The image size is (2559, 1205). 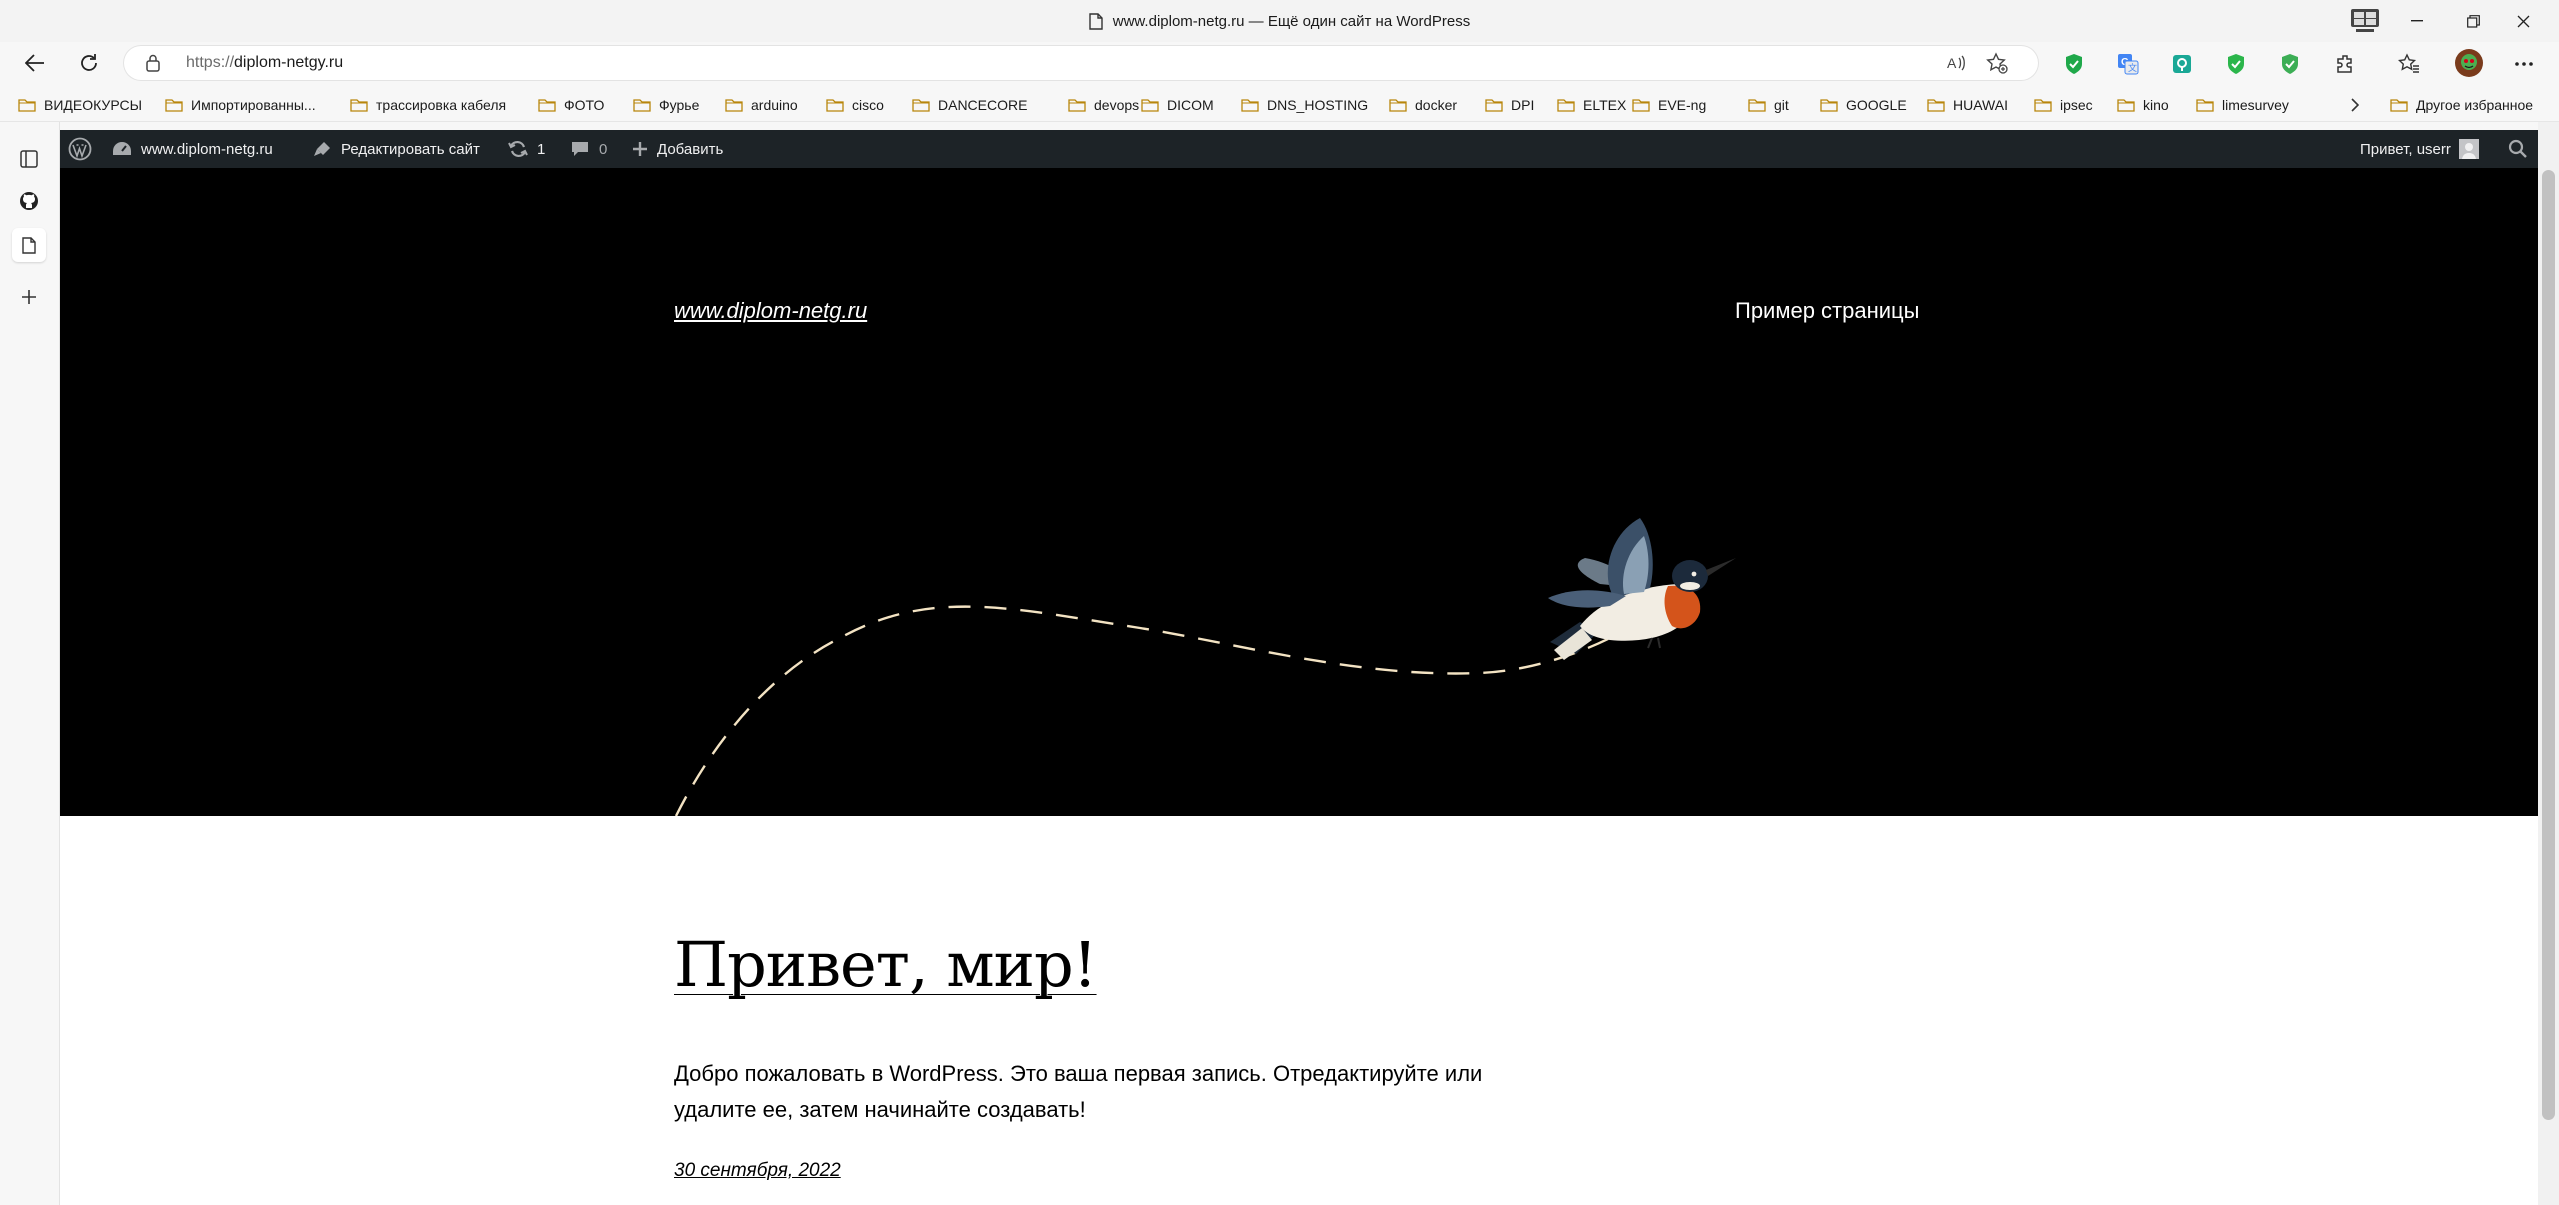 I want to click on url-scheme: https://, so click(x=210, y=62).